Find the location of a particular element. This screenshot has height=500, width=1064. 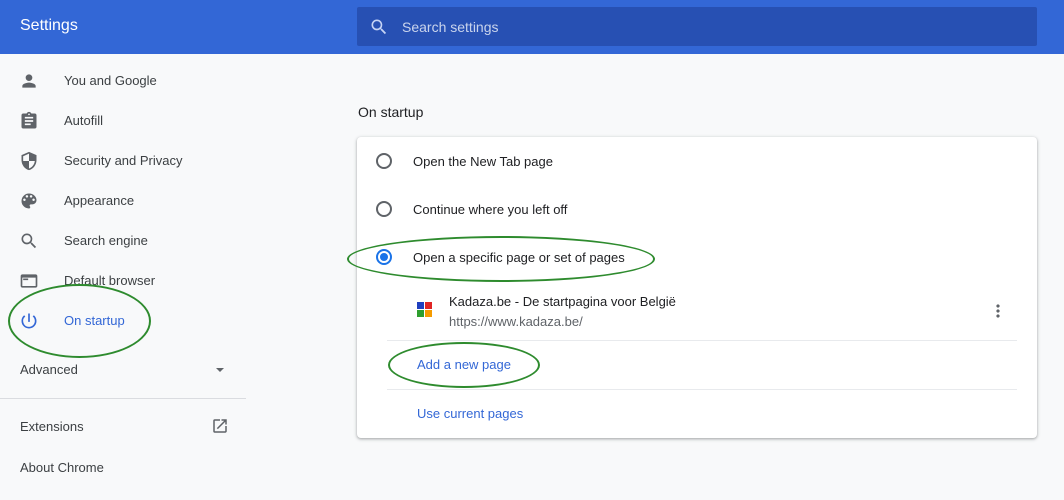

sidebar-item-you-and-google: You and Google is located at coordinates (123, 81).